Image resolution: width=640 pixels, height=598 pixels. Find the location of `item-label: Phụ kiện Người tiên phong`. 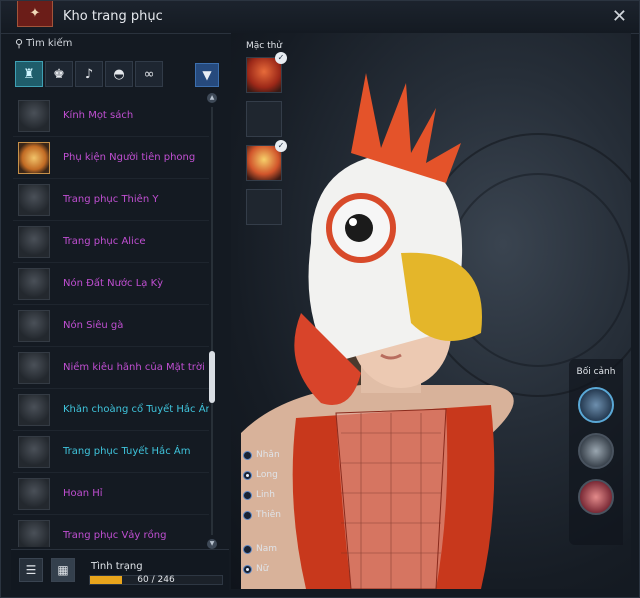

item-label: Phụ kiện Người tiên phong is located at coordinates (129, 157).